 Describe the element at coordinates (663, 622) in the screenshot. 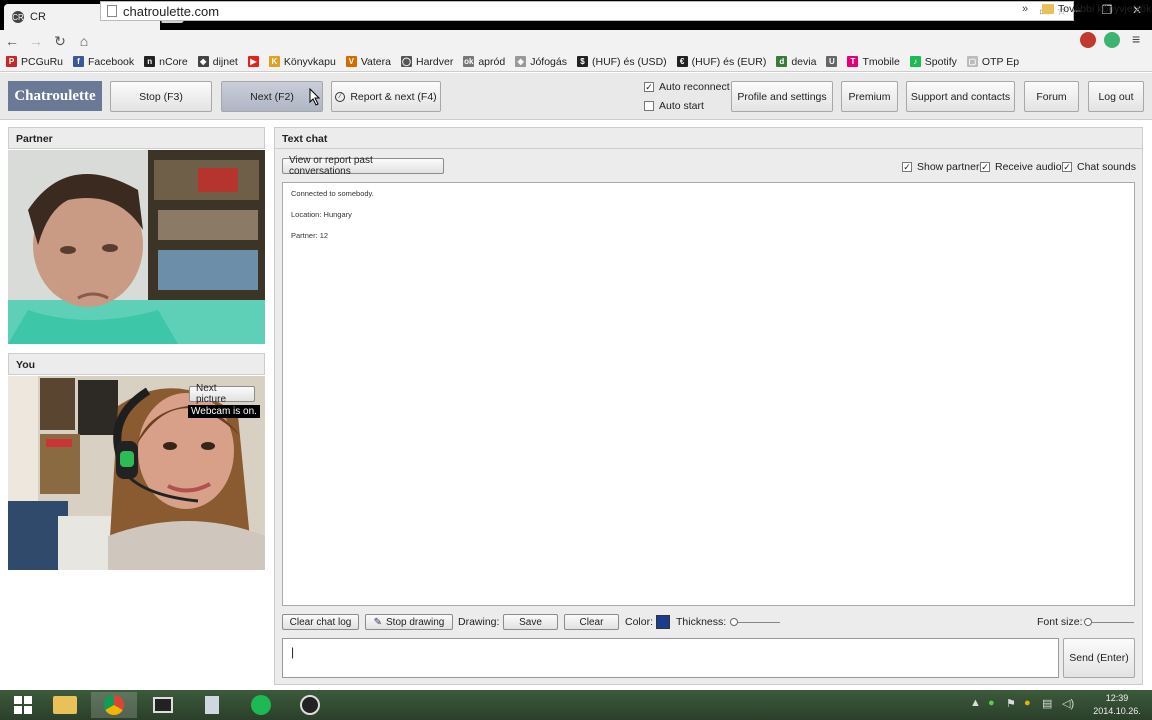

I see `color-picker-icon` at that location.